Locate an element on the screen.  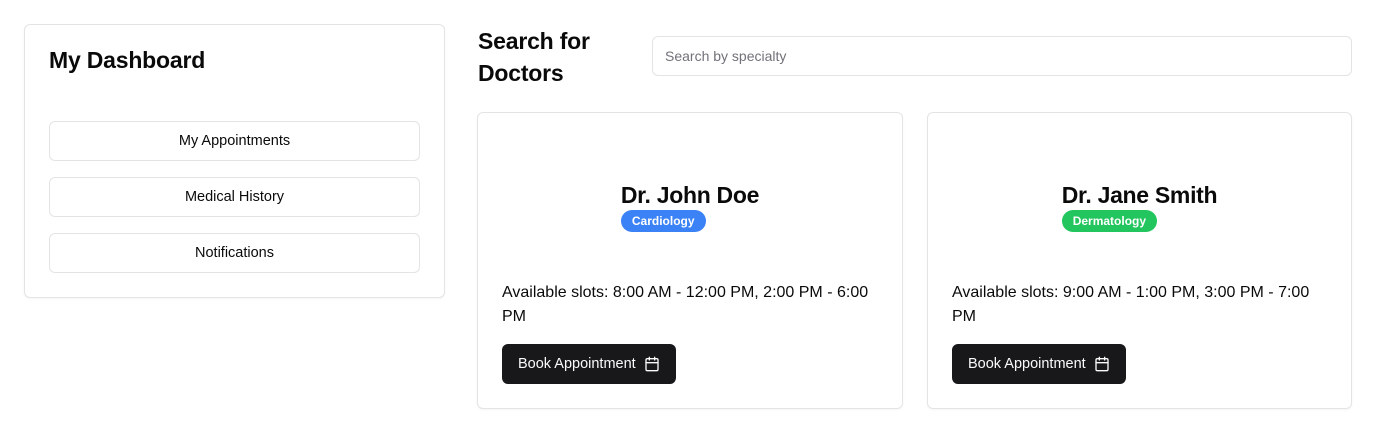
doctor-header: Dr. John Doe Cardiology is located at coordinates (690, 206).